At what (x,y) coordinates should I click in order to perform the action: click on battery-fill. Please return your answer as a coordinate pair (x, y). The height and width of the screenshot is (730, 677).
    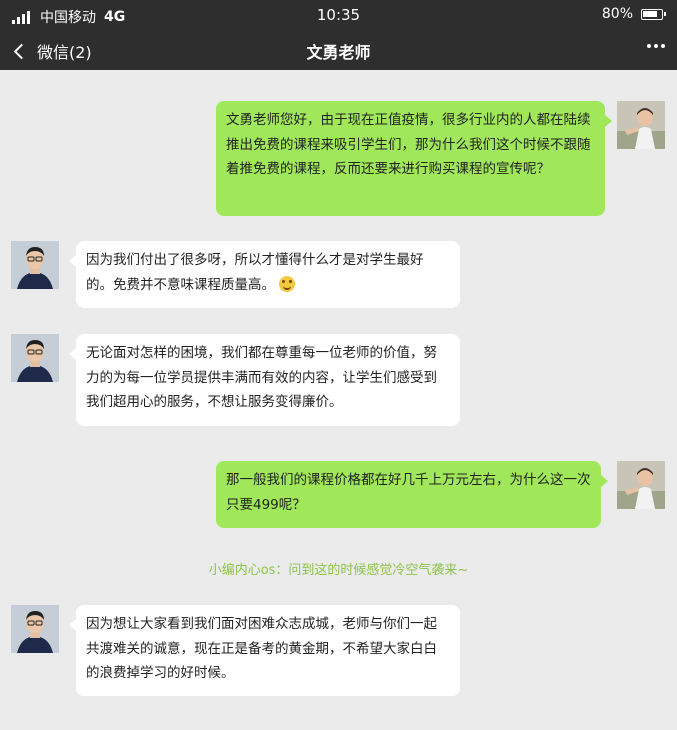
    Looking at the image, I should click on (650, 13).